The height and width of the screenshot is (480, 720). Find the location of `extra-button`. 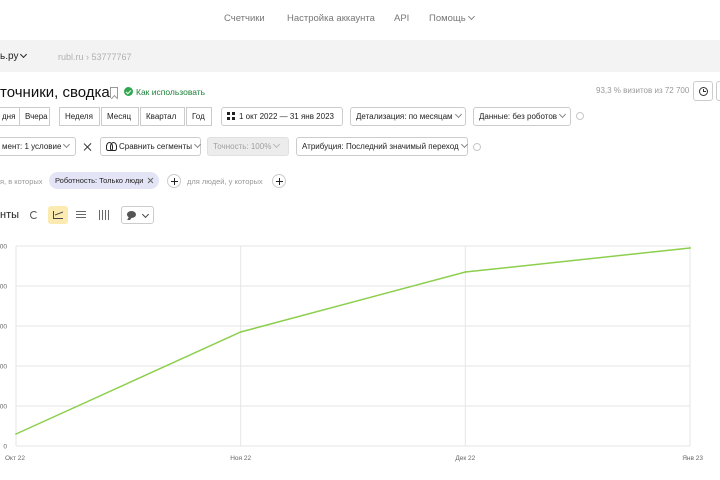

extra-button is located at coordinates (718, 91).